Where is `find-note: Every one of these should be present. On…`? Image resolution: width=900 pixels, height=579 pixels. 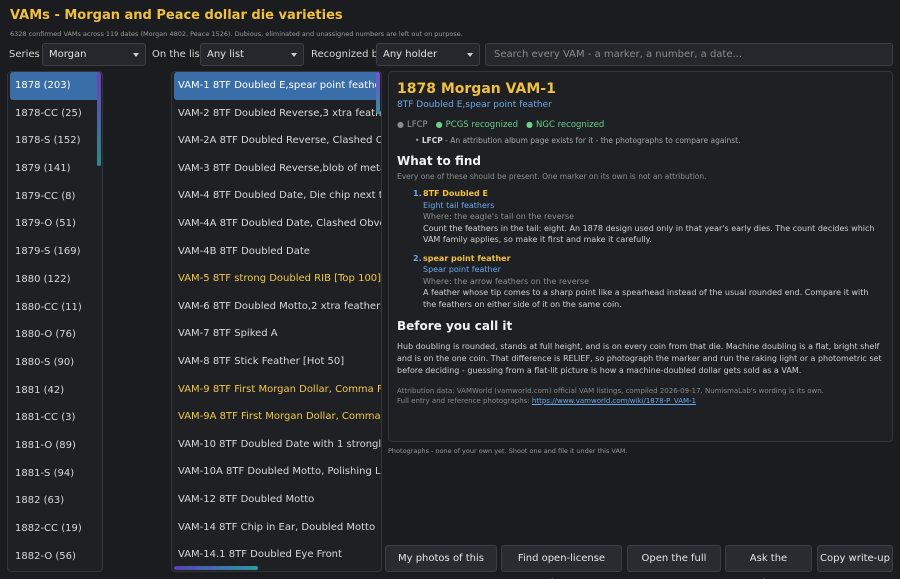 find-note: Every one of these should be present. On… is located at coordinates (552, 176).